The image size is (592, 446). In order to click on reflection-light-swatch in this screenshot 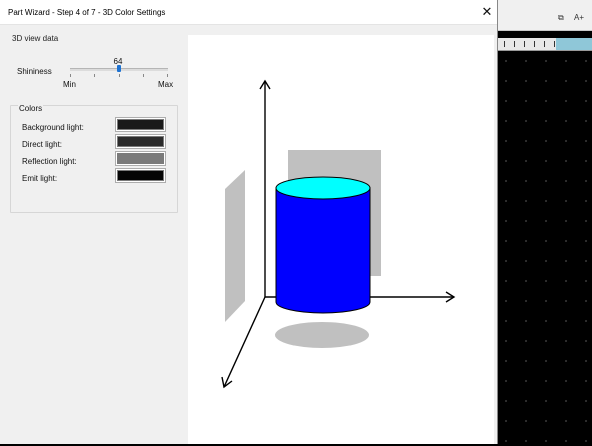, I will do `click(140, 158)`.